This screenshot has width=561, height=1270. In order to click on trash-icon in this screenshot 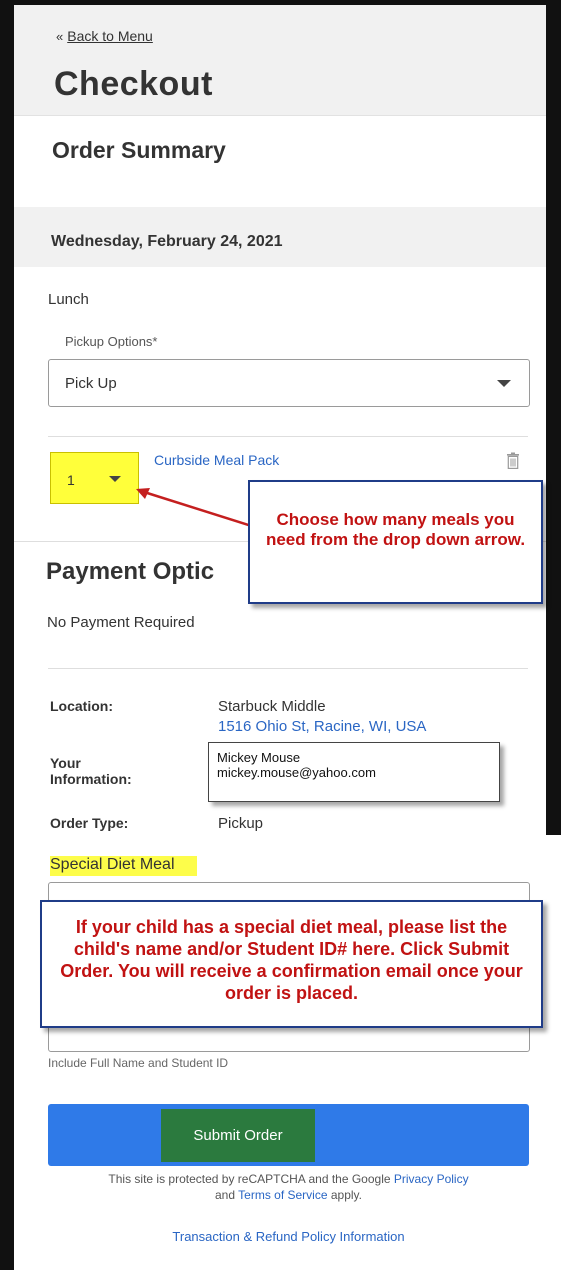, I will do `click(513, 460)`.